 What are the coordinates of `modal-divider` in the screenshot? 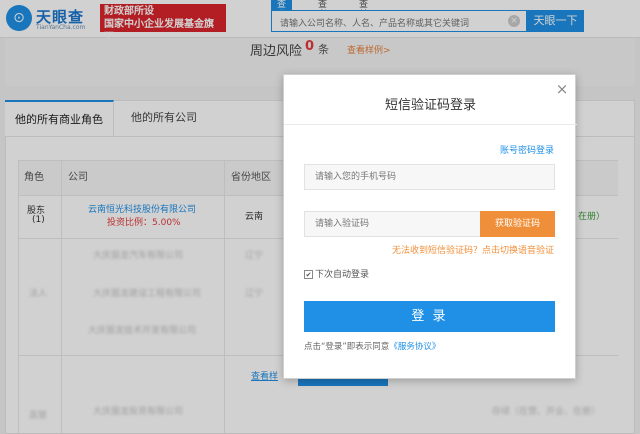 It's located at (430, 124).